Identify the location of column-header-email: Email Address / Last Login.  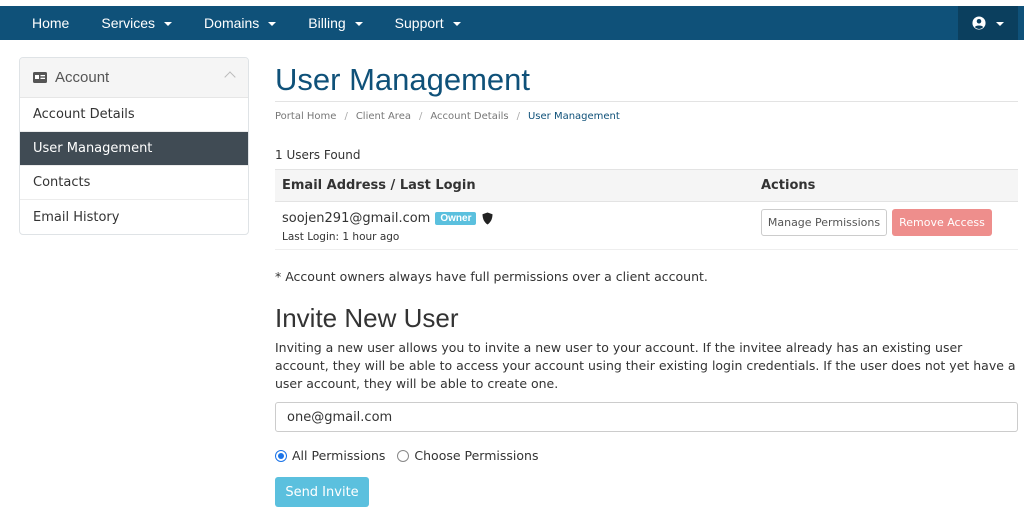
(379, 185).